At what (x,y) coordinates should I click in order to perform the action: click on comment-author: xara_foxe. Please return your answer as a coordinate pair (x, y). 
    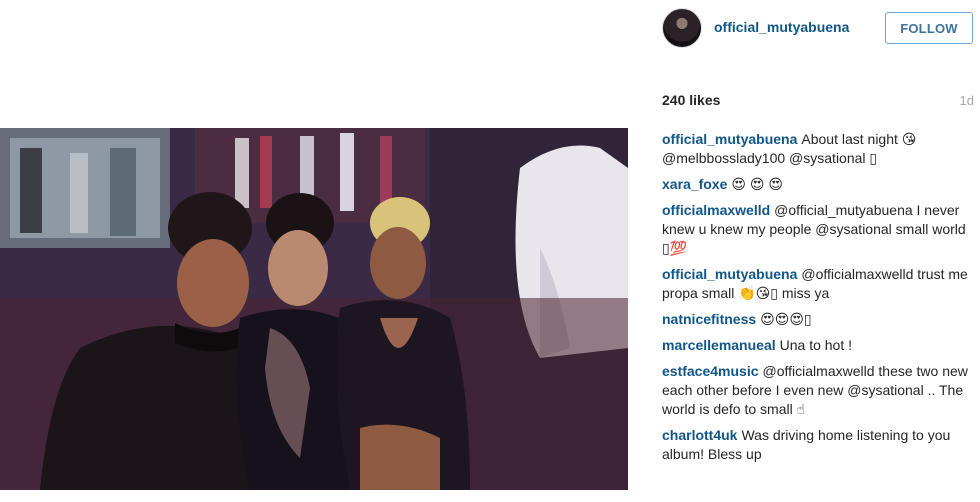
    Looking at the image, I should click on (694, 184).